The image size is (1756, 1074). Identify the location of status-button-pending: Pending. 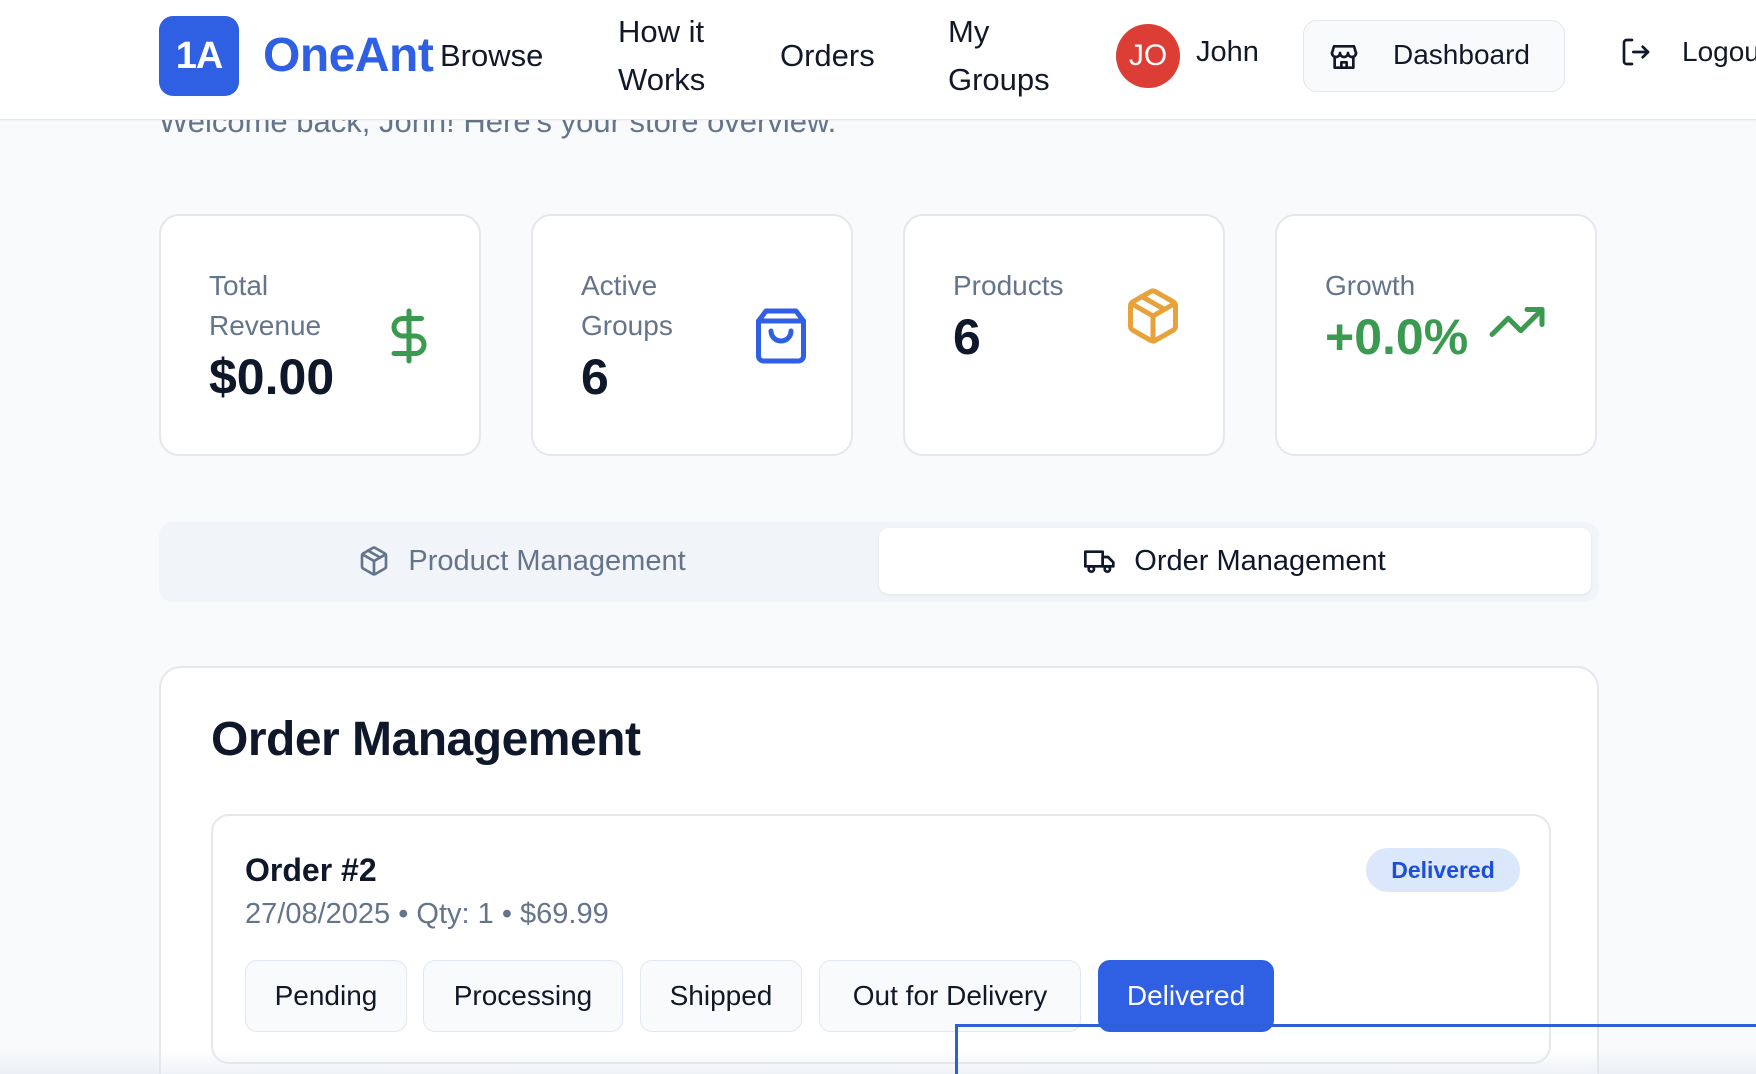
(326, 996).